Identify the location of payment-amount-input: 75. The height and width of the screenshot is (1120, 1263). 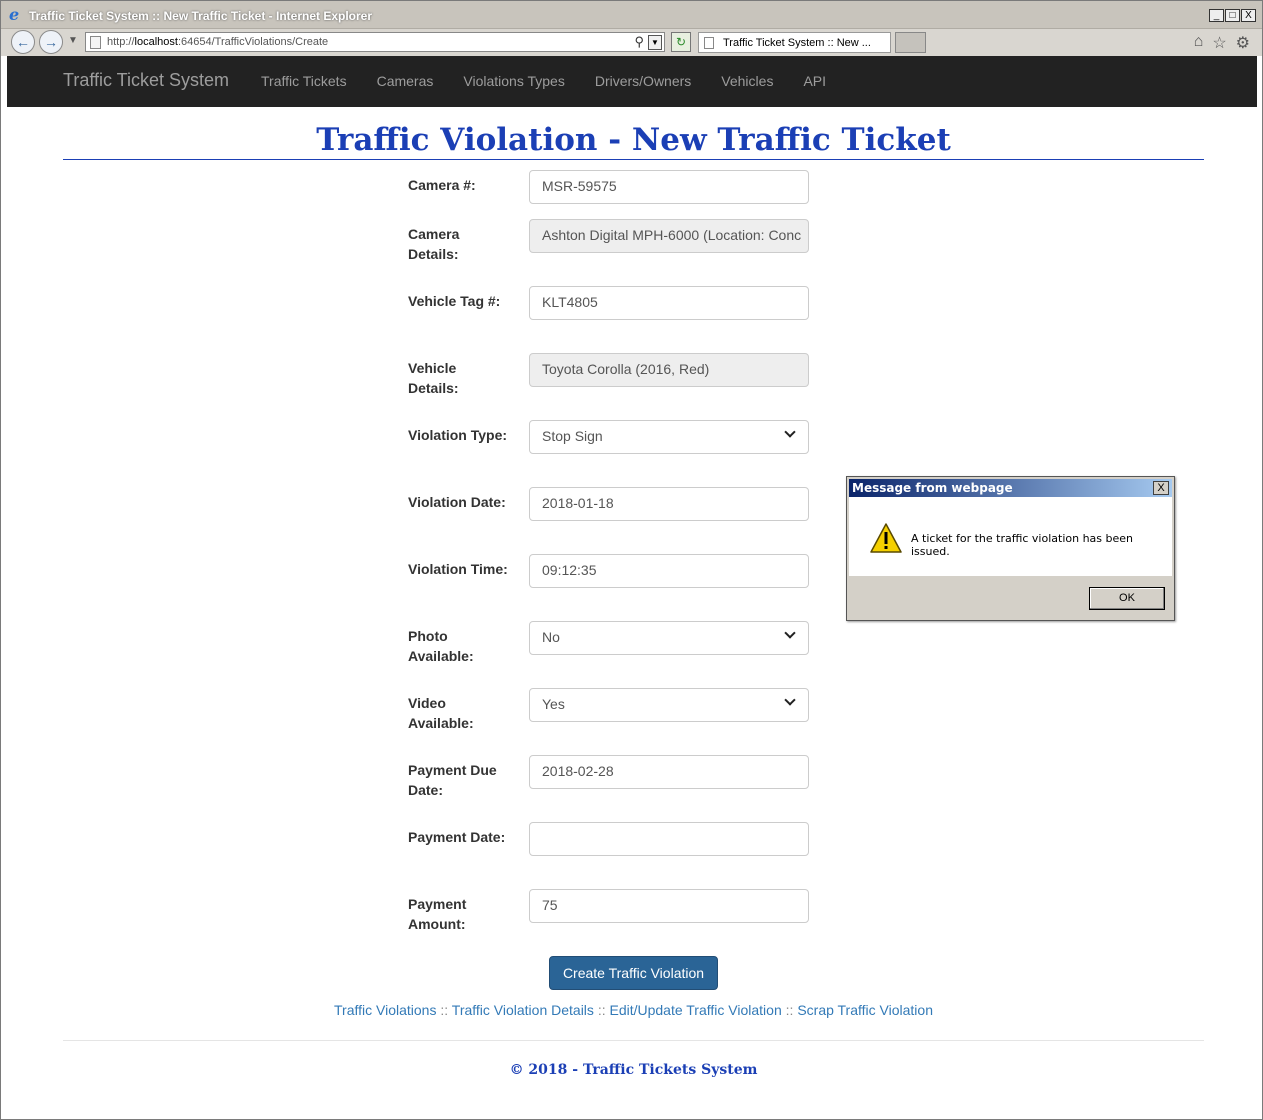
(669, 906).